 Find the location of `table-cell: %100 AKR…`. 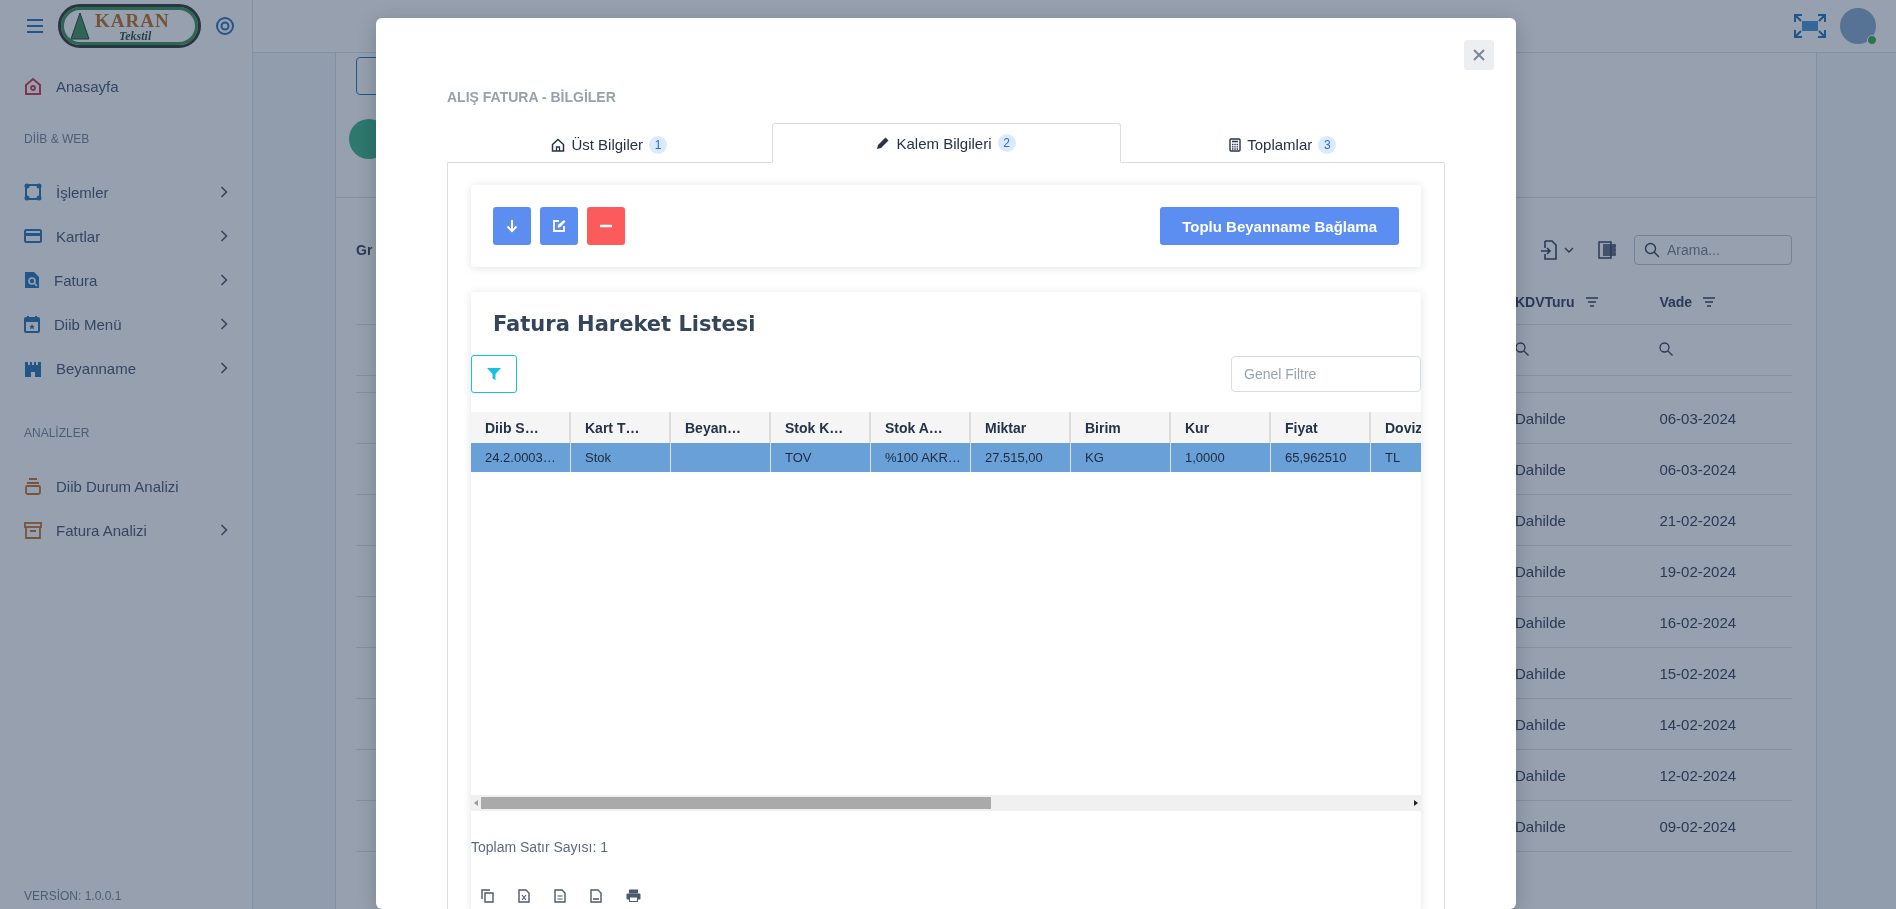

table-cell: %100 AKR… is located at coordinates (923, 457).